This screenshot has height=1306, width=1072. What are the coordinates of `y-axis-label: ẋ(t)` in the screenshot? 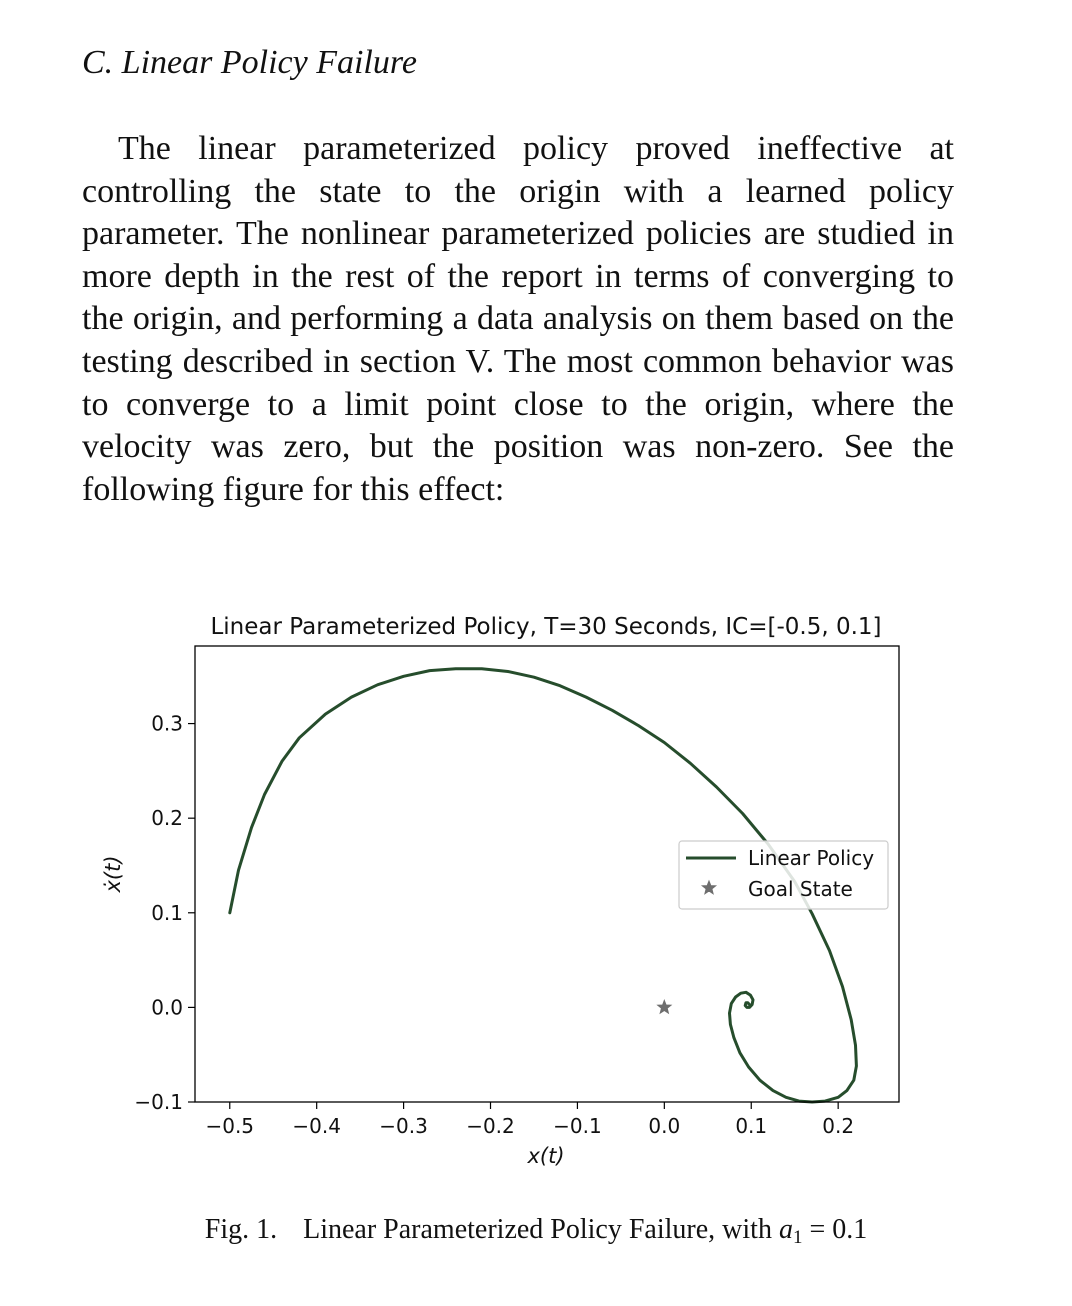 It's located at (113, 874).